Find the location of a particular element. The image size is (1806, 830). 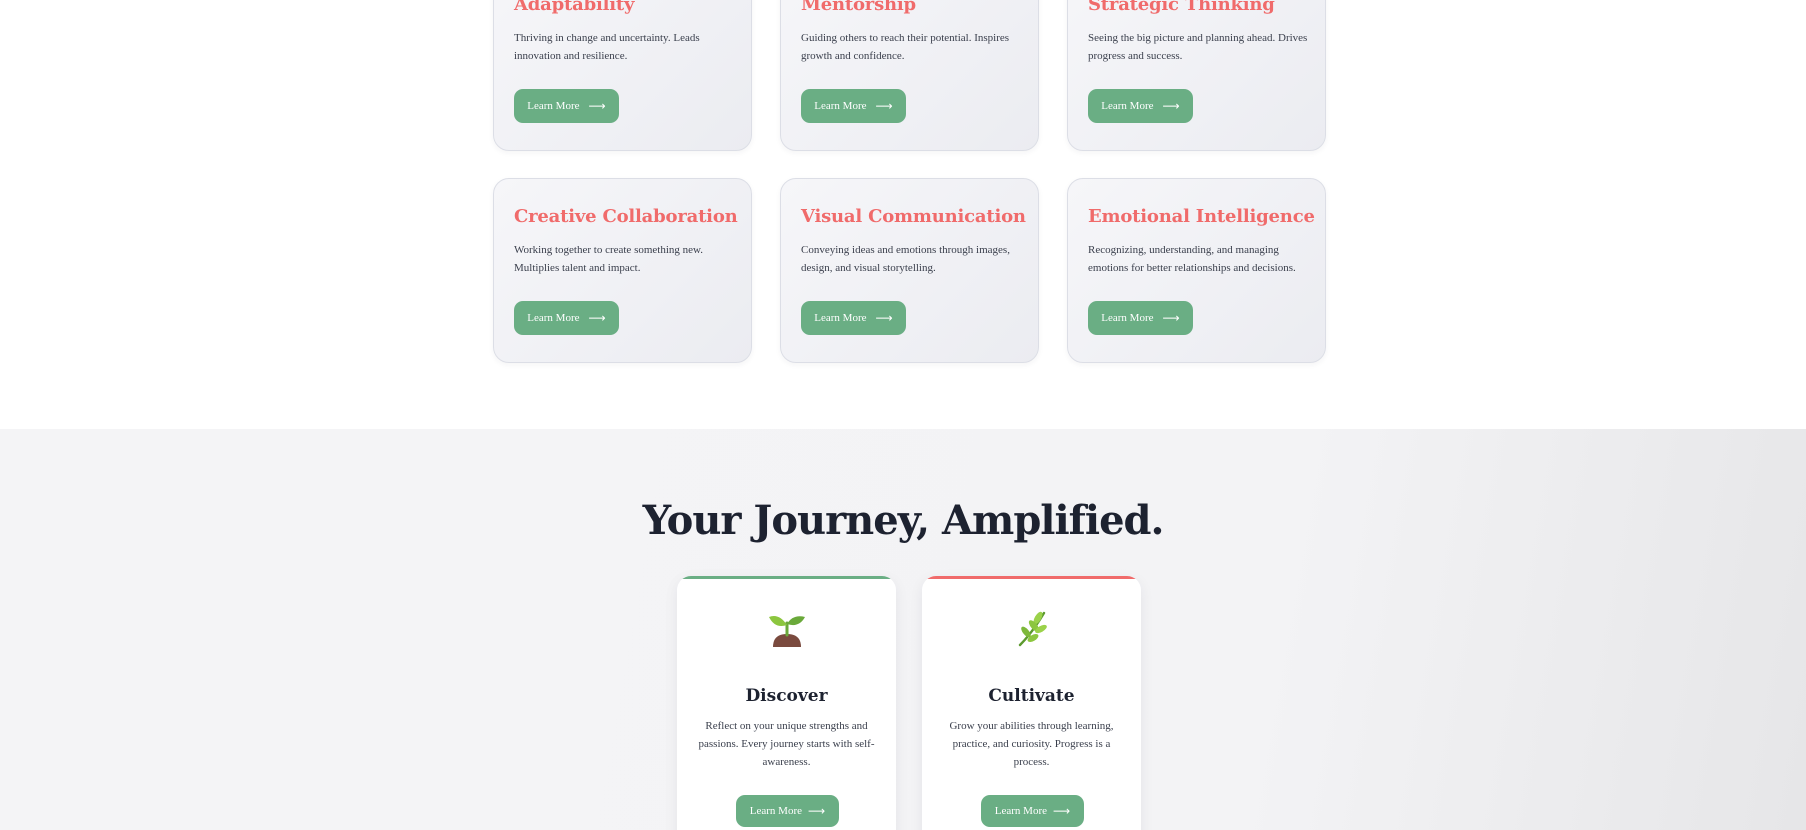

herb-icon is located at coordinates (1031, 629).